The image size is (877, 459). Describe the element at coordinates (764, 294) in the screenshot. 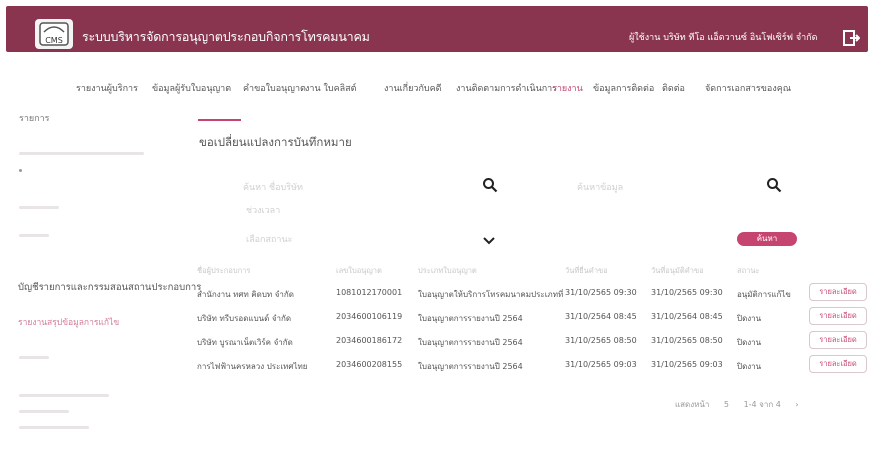

I see `cell-status: อนุมัติการแก้ไข` at that location.